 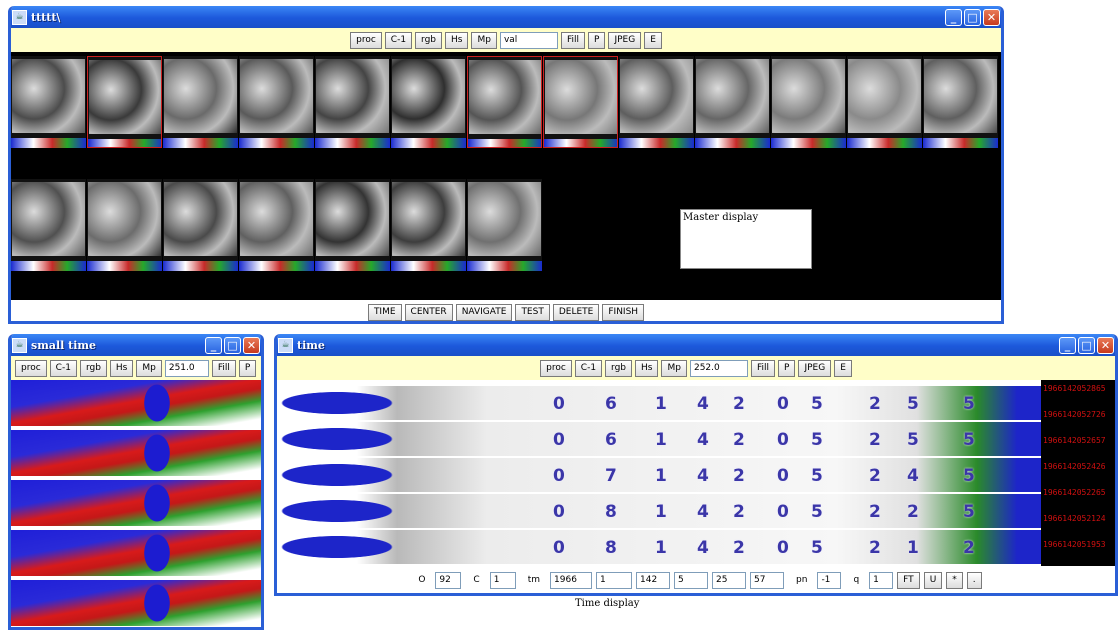 I want to click on field-action-button: U, so click(x=933, y=580).